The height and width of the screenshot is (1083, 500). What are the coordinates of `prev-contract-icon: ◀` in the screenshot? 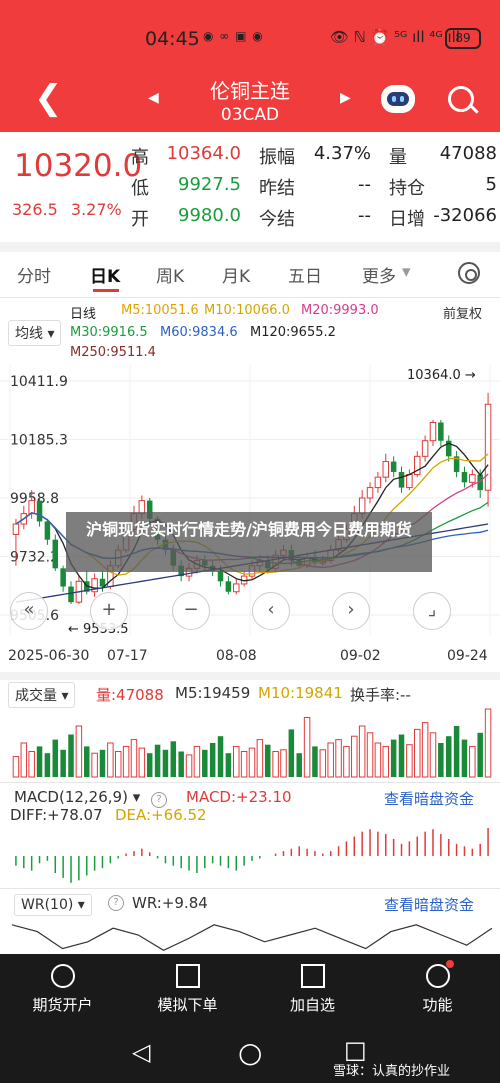 It's located at (153, 98).